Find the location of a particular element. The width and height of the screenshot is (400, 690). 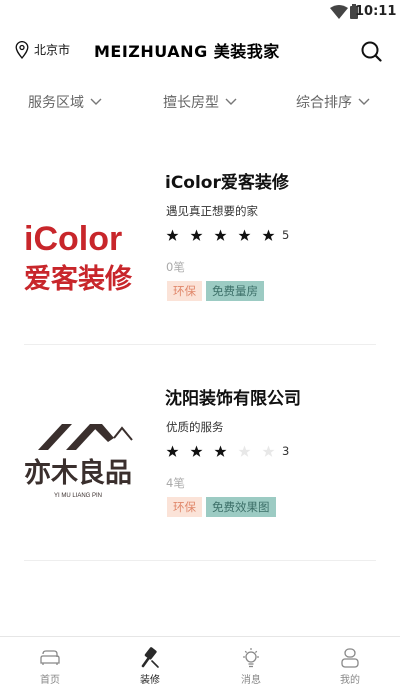

order-count: 4笔 is located at coordinates (175, 483).